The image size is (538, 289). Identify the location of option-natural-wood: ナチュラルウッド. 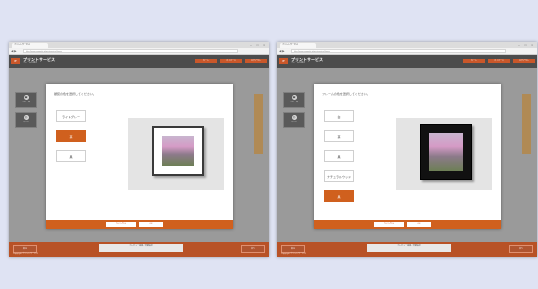
(339, 176).